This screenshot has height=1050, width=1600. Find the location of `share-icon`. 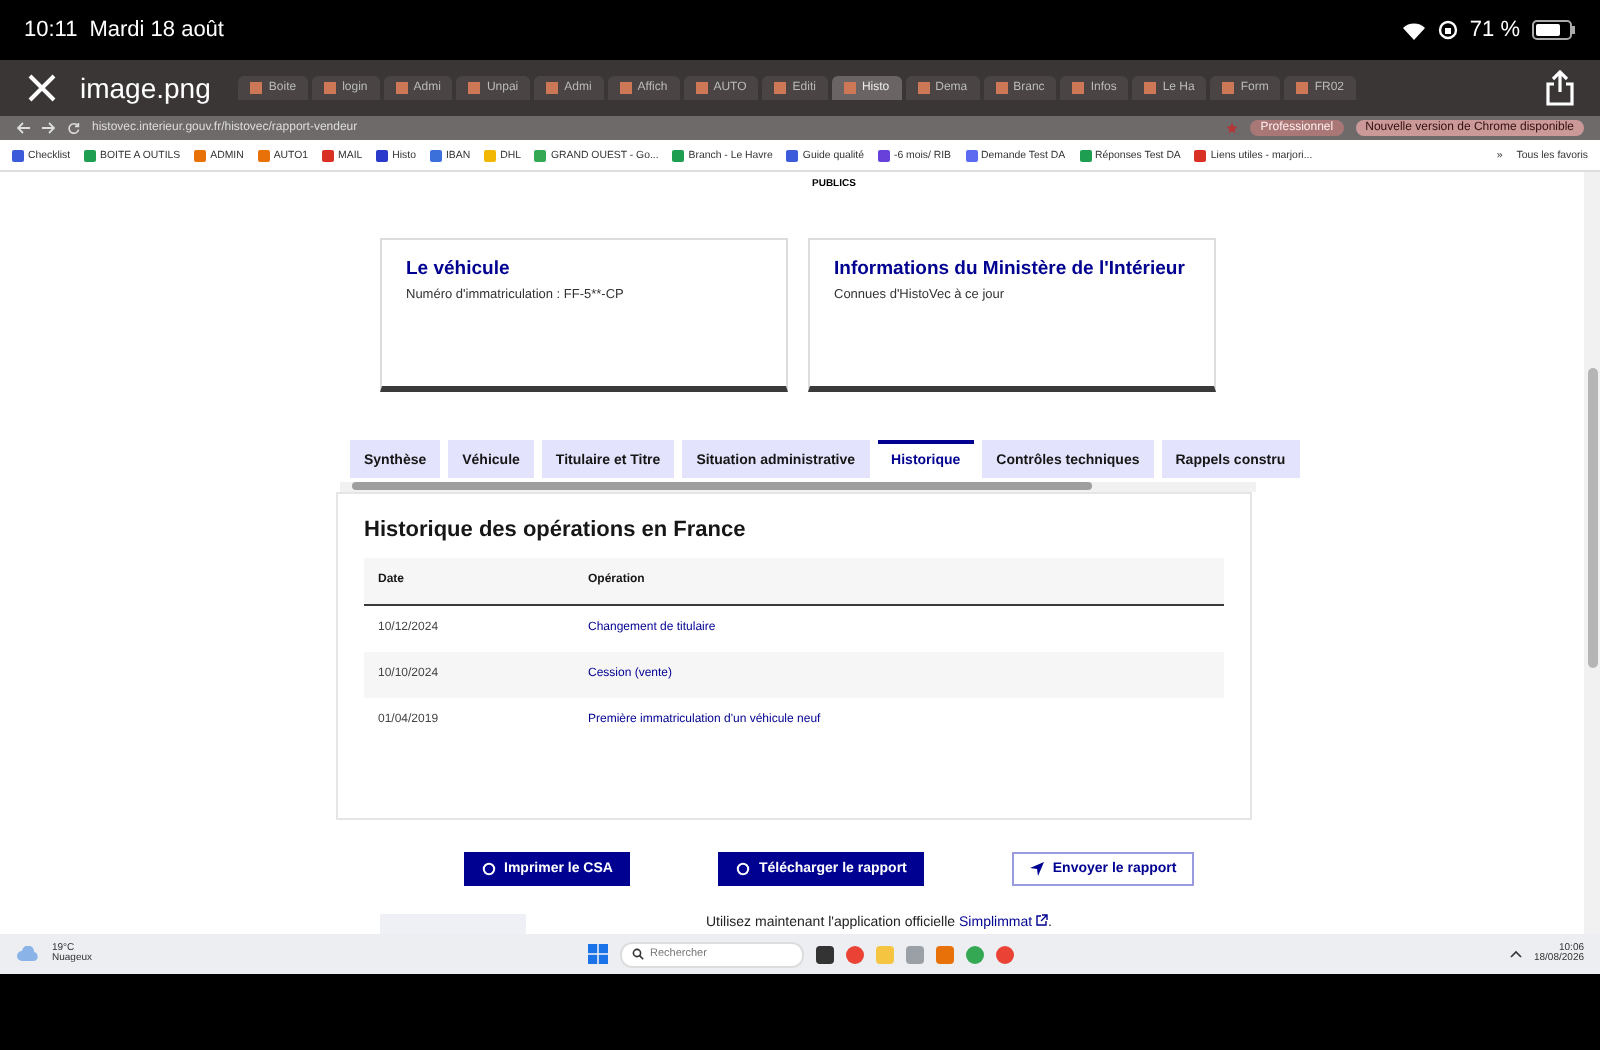

share-icon is located at coordinates (1560, 88).